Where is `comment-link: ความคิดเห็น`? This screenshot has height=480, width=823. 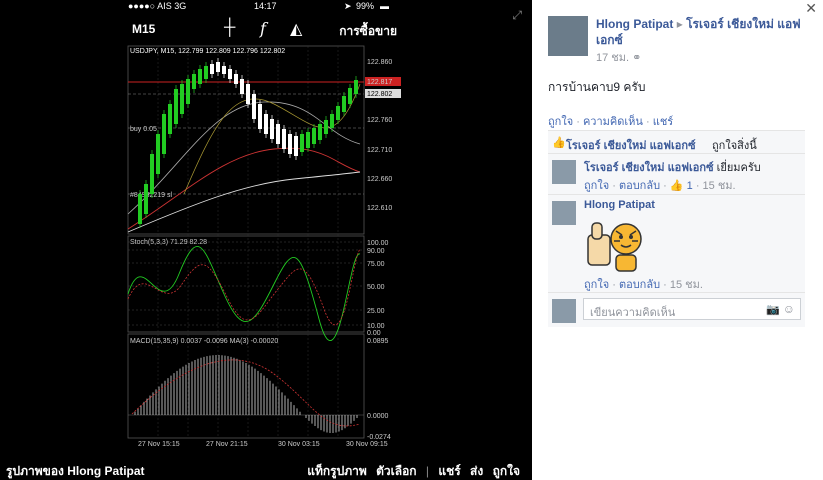
comment-link: ความคิดเห็น is located at coordinates (613, 122).